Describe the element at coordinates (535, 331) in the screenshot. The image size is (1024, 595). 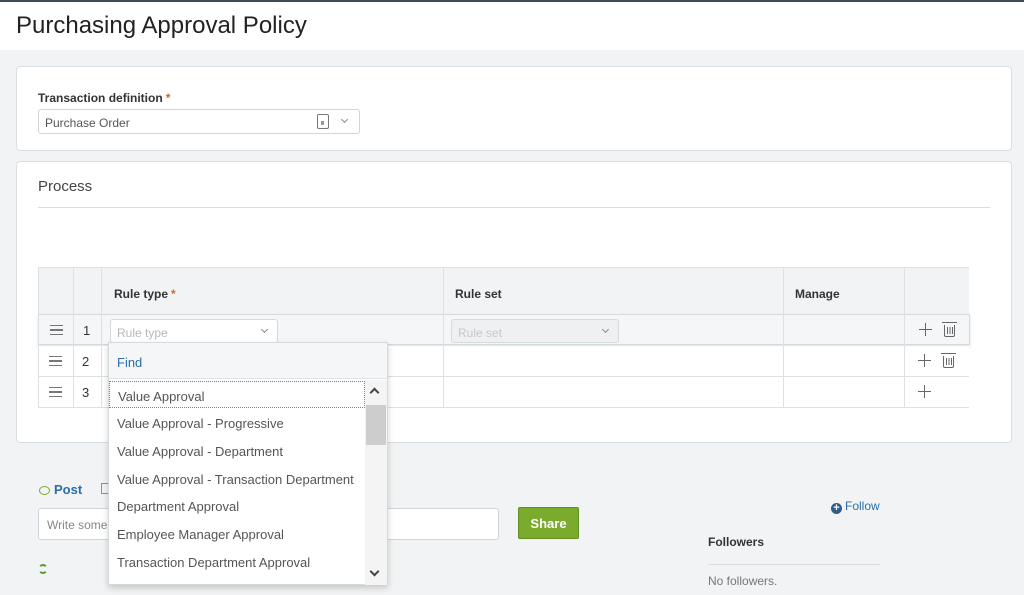
I see `rule-set-select: Rule set` at that location.